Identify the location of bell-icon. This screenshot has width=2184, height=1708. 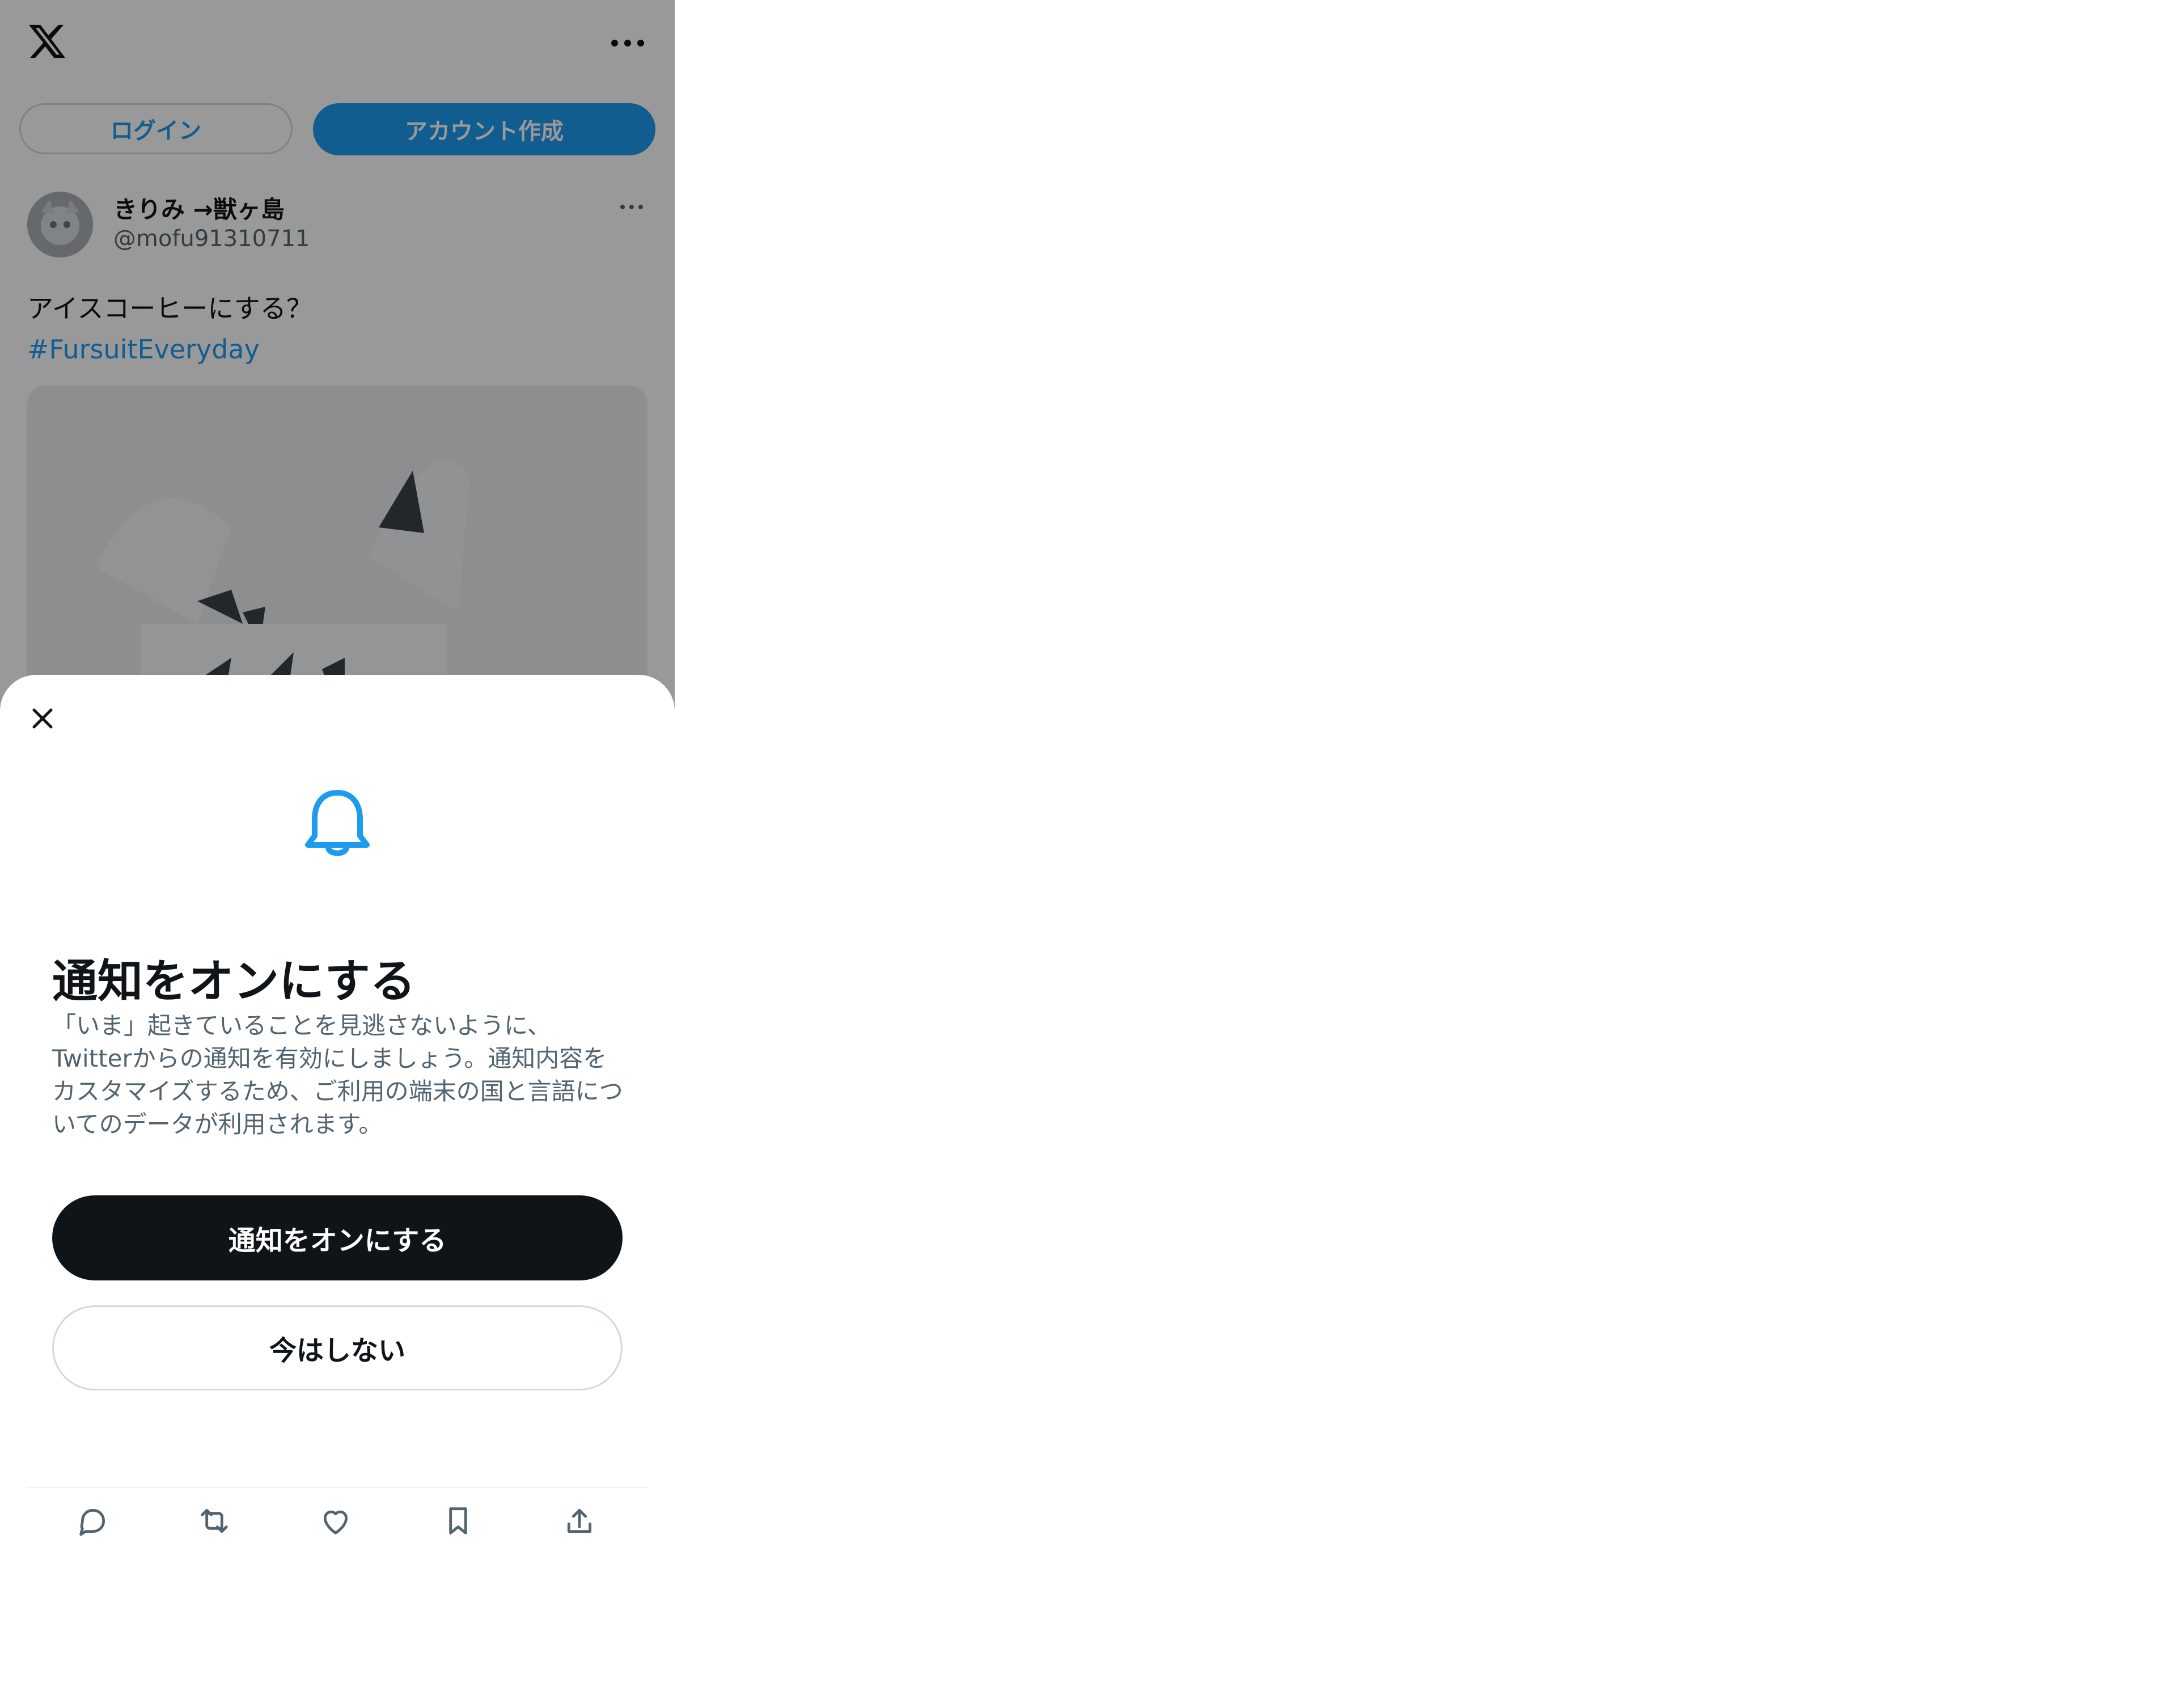
(337, 823).